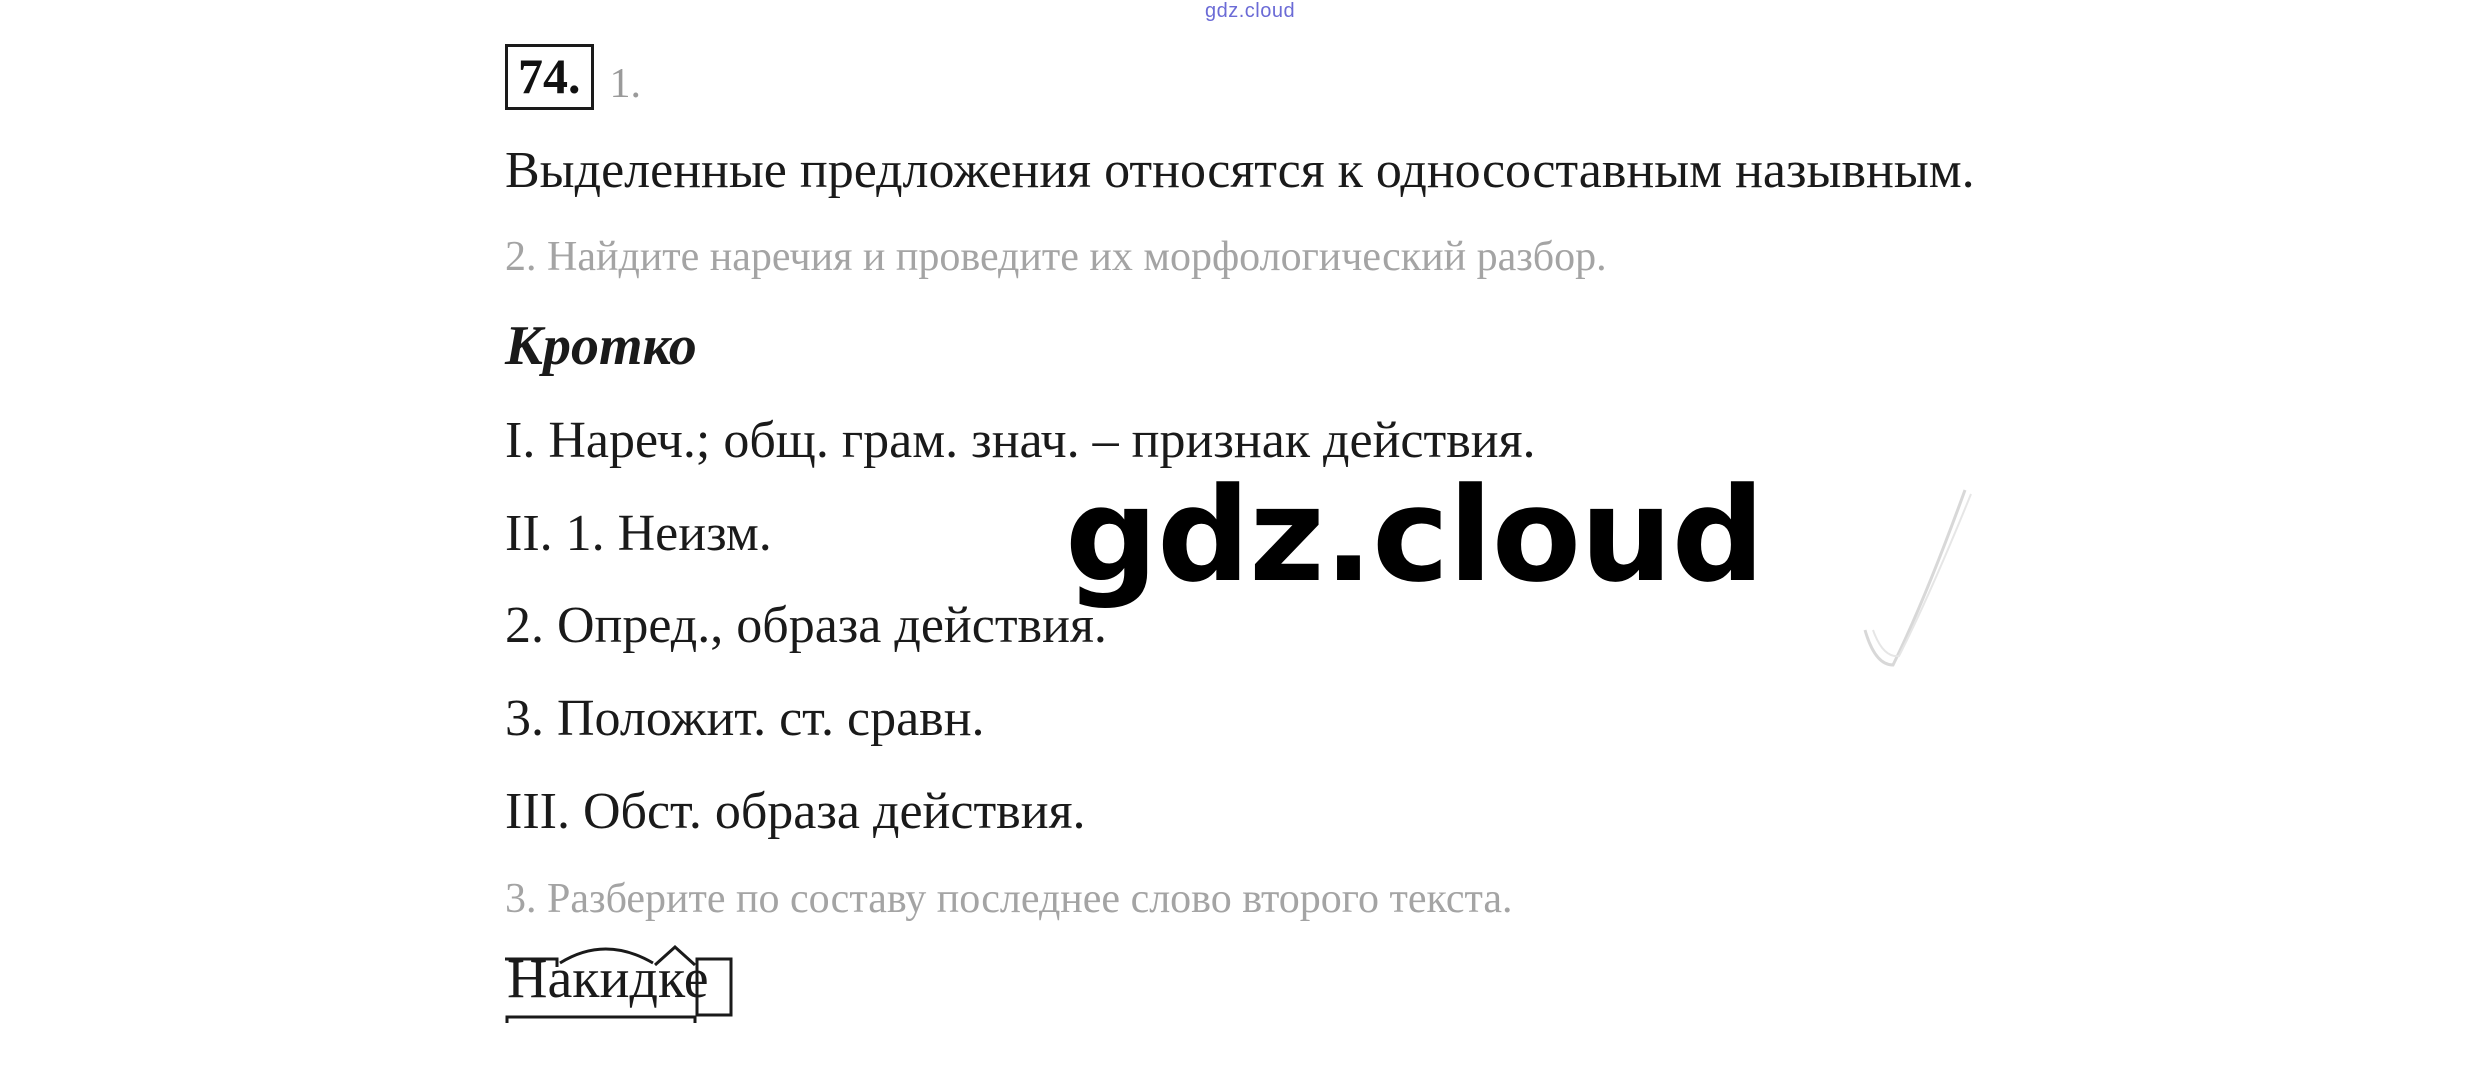 The image size is (2481, 1067). I want to click on task-number-box: 74., so click(549, 77).